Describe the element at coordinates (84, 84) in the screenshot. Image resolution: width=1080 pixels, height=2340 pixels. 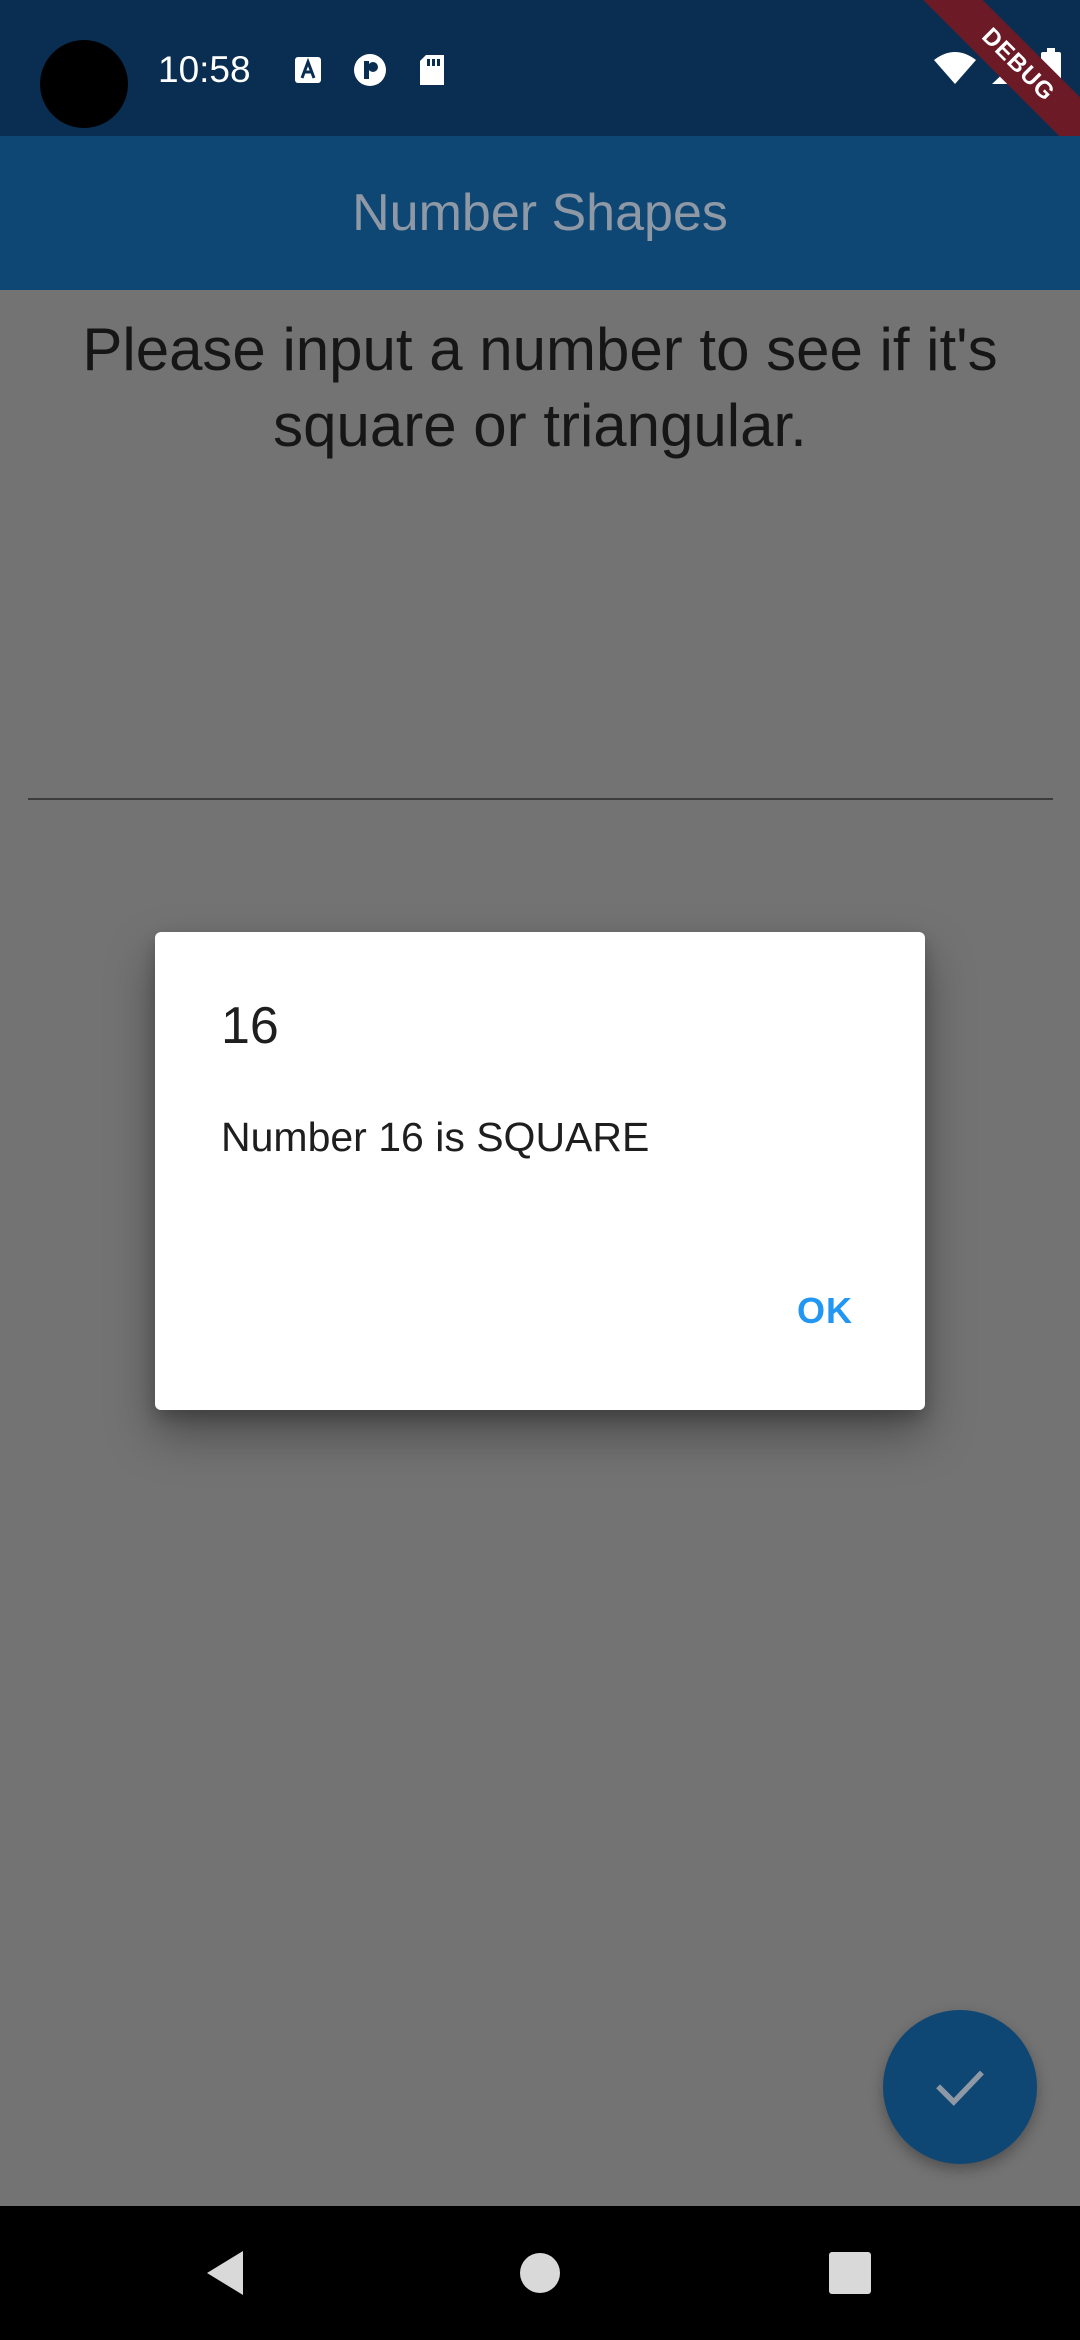
I see `camera-cutout` at that location.